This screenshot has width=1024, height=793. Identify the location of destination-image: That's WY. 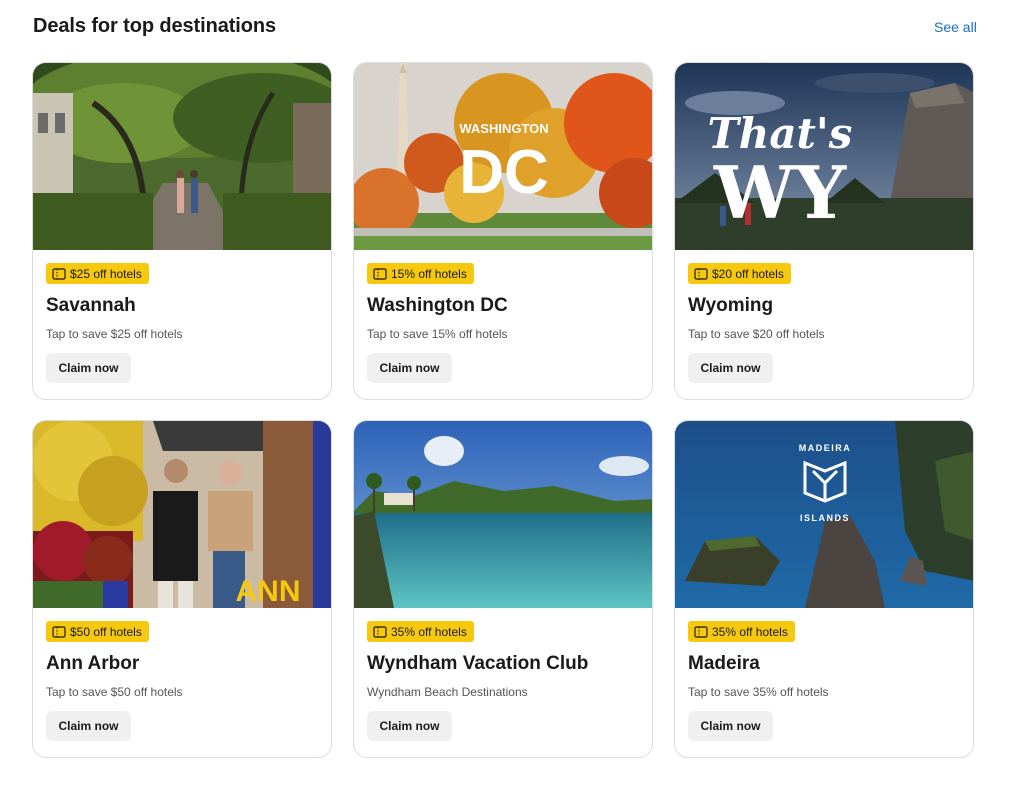
(824, 156).